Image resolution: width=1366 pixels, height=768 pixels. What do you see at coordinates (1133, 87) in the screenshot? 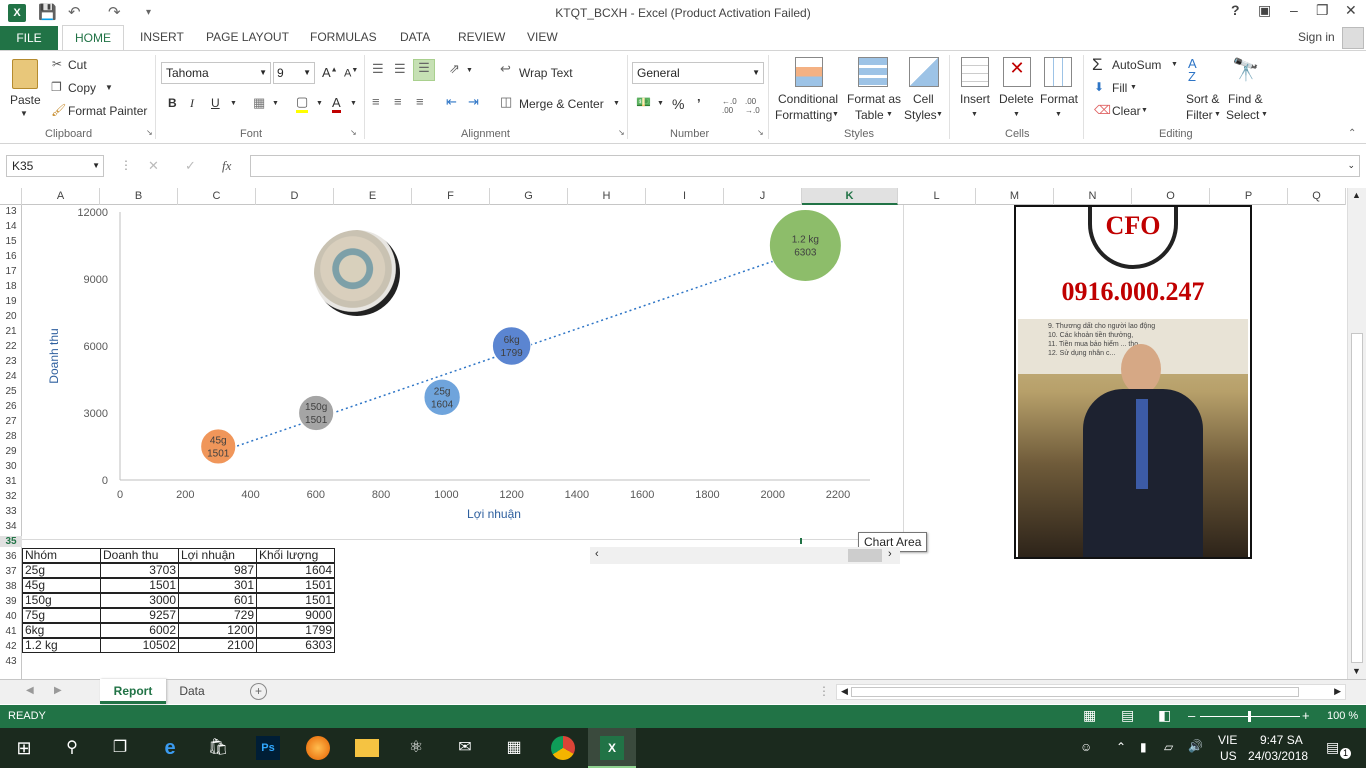
I see `fill-dropdown-icon: ▼` at bounding box center [1133, 87].